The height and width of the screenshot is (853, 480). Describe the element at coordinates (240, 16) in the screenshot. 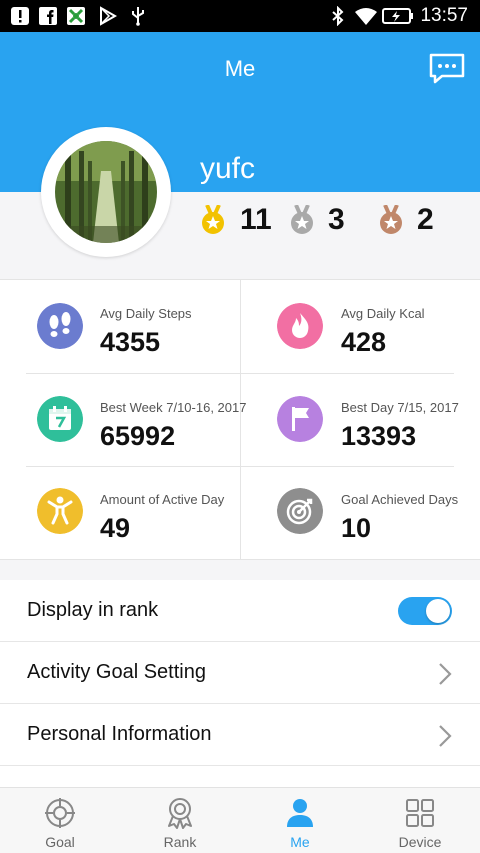

I see `status-bar: 13:57` at that location.